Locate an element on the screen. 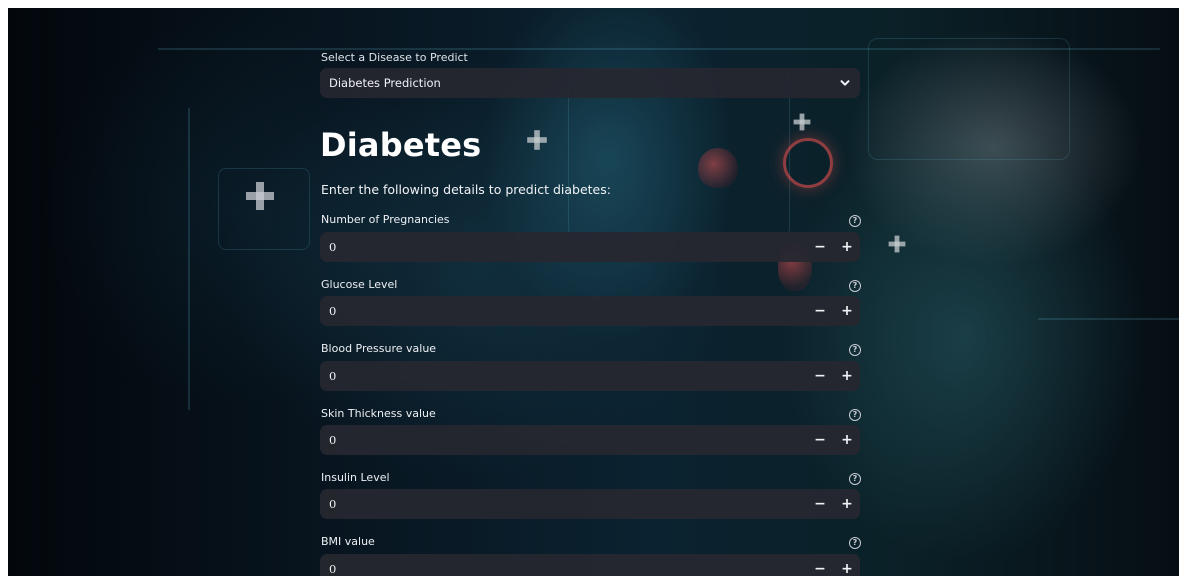  skin-thickness-input is located at coordinates (560, 440).